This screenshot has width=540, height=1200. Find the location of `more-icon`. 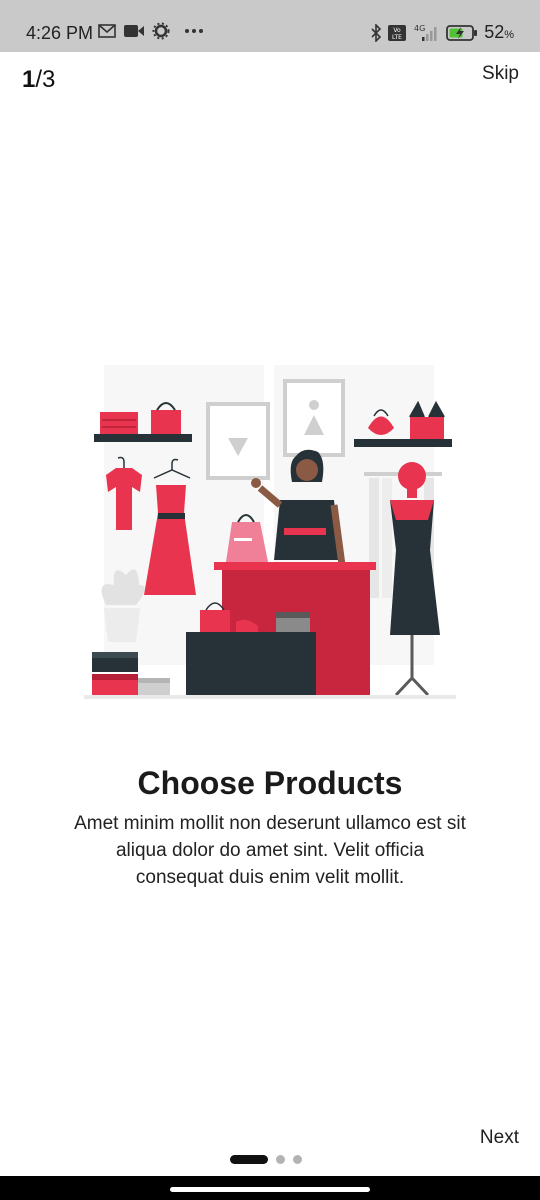

more-icon is located at coordinates (194, 31).